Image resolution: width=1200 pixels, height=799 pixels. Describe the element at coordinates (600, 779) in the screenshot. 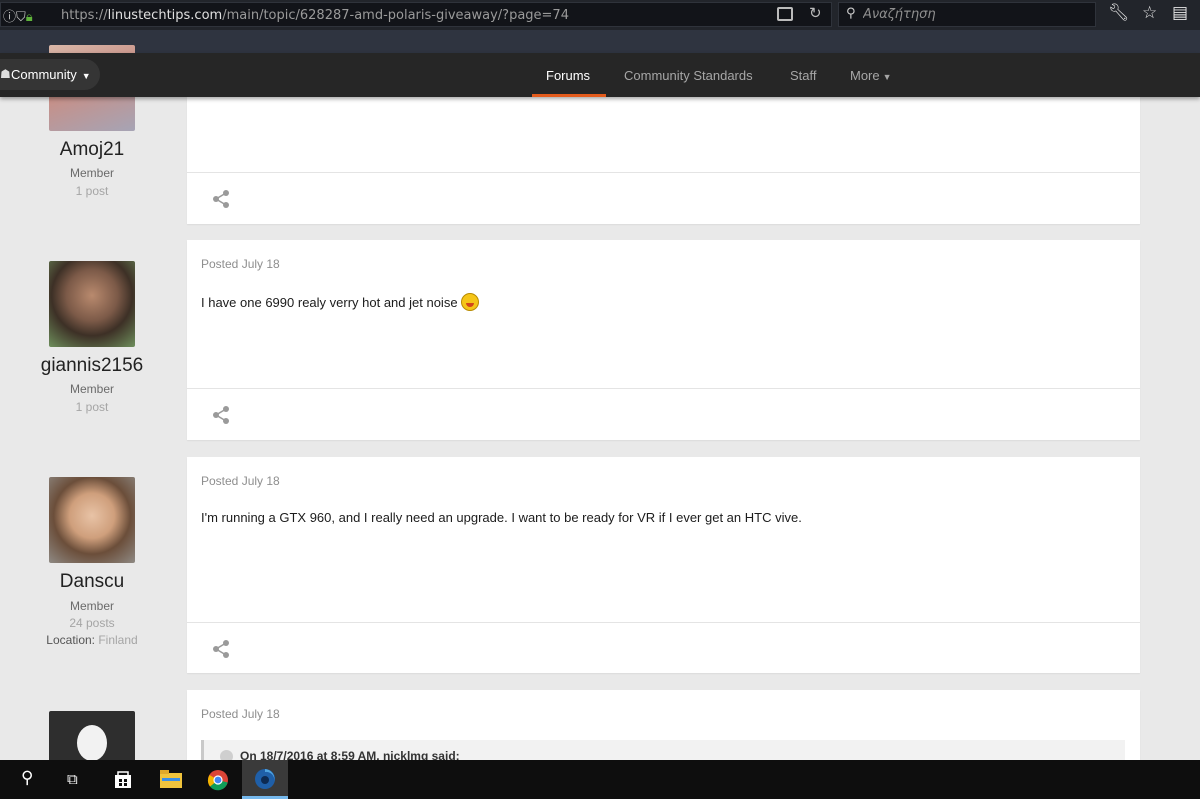

I see `windows-taskbar: ⚲ ⧉` at that location.